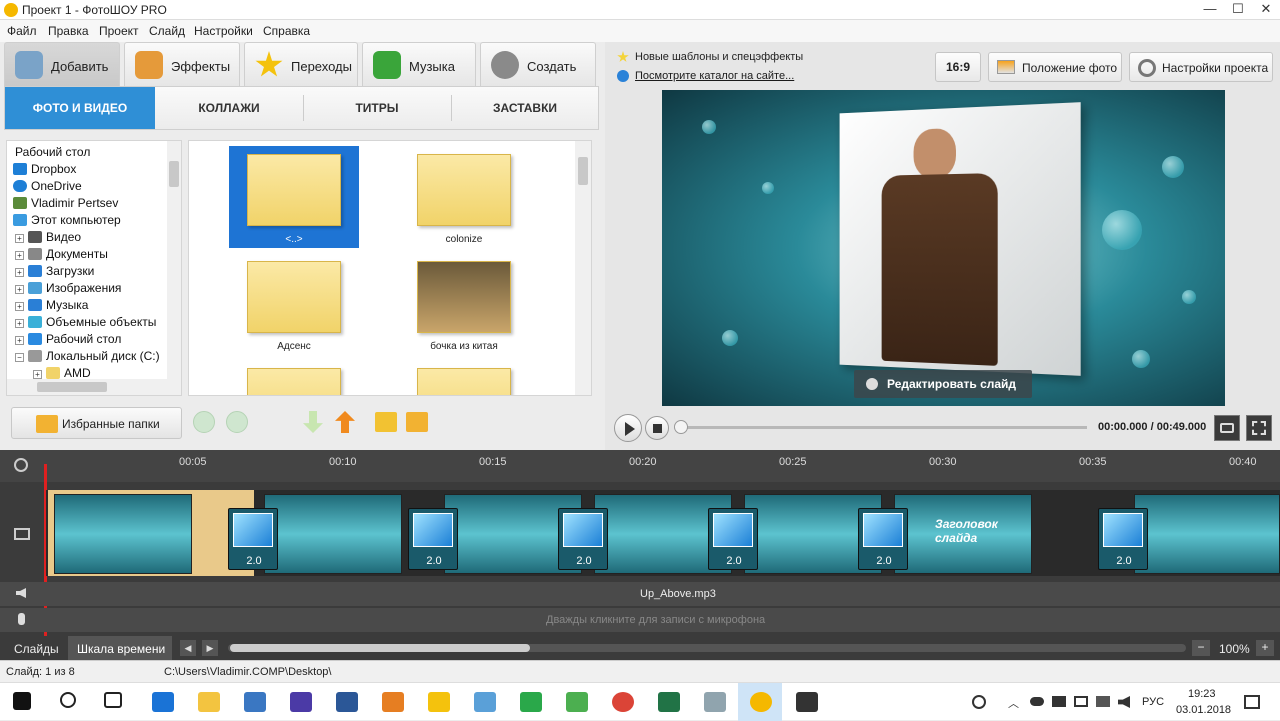 The width and height of the screenshot is (1280, 721). What do you see at coordinates (87, 356) in the screenshot?
I see `tree-item: − Локальный диск (C:)` at bounding box center [87, 356].